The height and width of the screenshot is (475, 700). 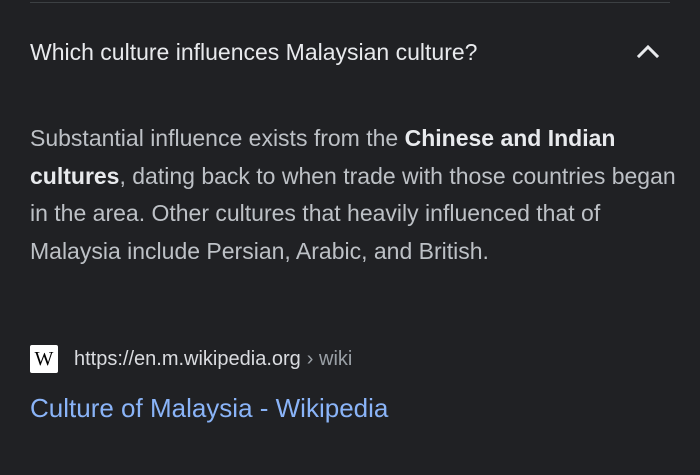 I want to click on wikipedia-logo-icon: W, so click(x=44, y=359).